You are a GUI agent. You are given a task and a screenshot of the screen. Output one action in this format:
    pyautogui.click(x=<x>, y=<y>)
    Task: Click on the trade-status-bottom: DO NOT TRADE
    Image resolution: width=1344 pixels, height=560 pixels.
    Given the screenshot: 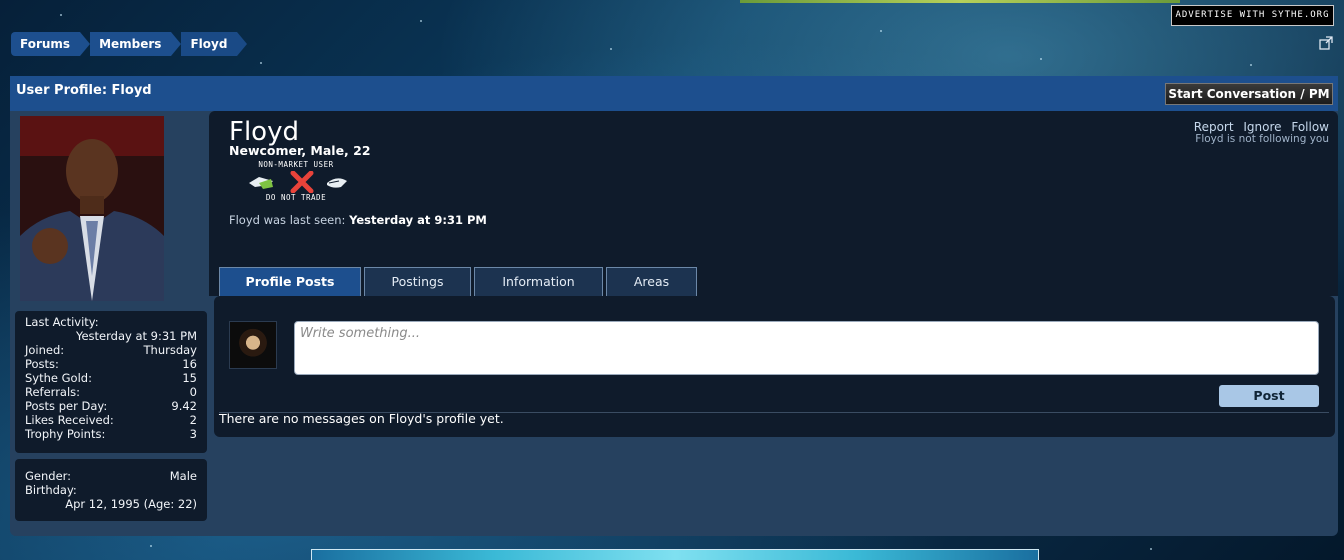 What is the action you would take?
    pyautogui.click(x=296, y=197)
    